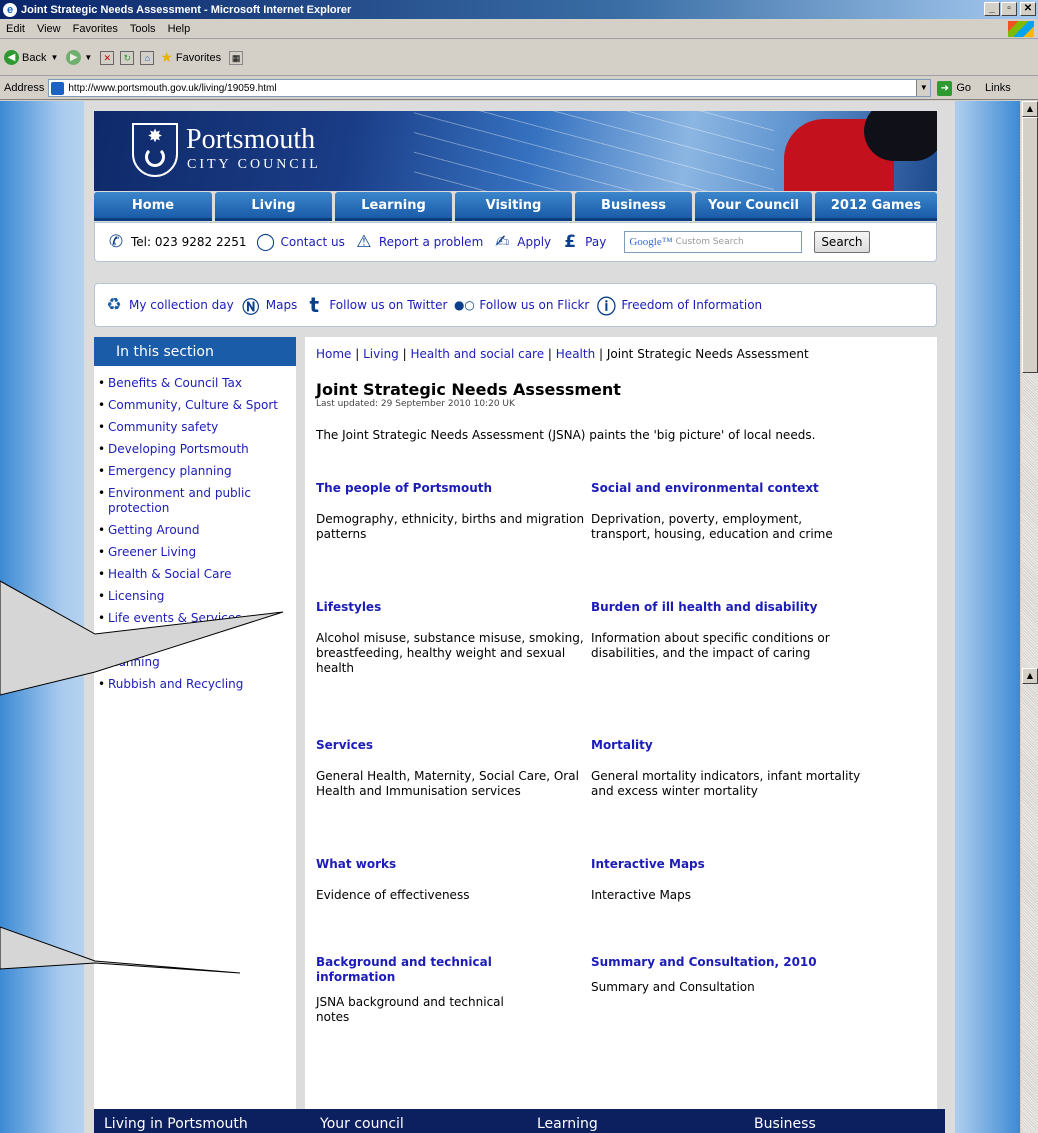  What do you see at coordinates (168, 305) in the screenshot?
I see `collection-day-link: ♻ My collection day` at bounding box center [168, 305].